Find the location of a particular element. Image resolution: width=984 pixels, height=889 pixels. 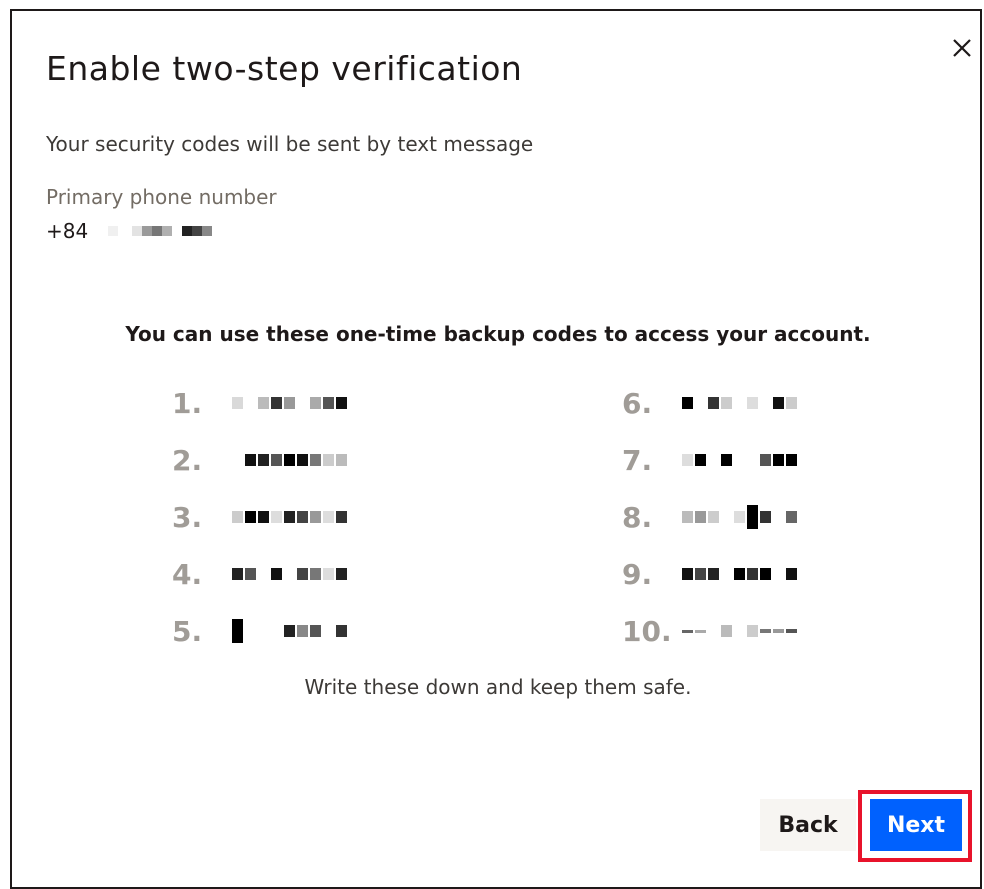

instruction-text: Write these down and keep them safe. is located at coordinates (498, 687).